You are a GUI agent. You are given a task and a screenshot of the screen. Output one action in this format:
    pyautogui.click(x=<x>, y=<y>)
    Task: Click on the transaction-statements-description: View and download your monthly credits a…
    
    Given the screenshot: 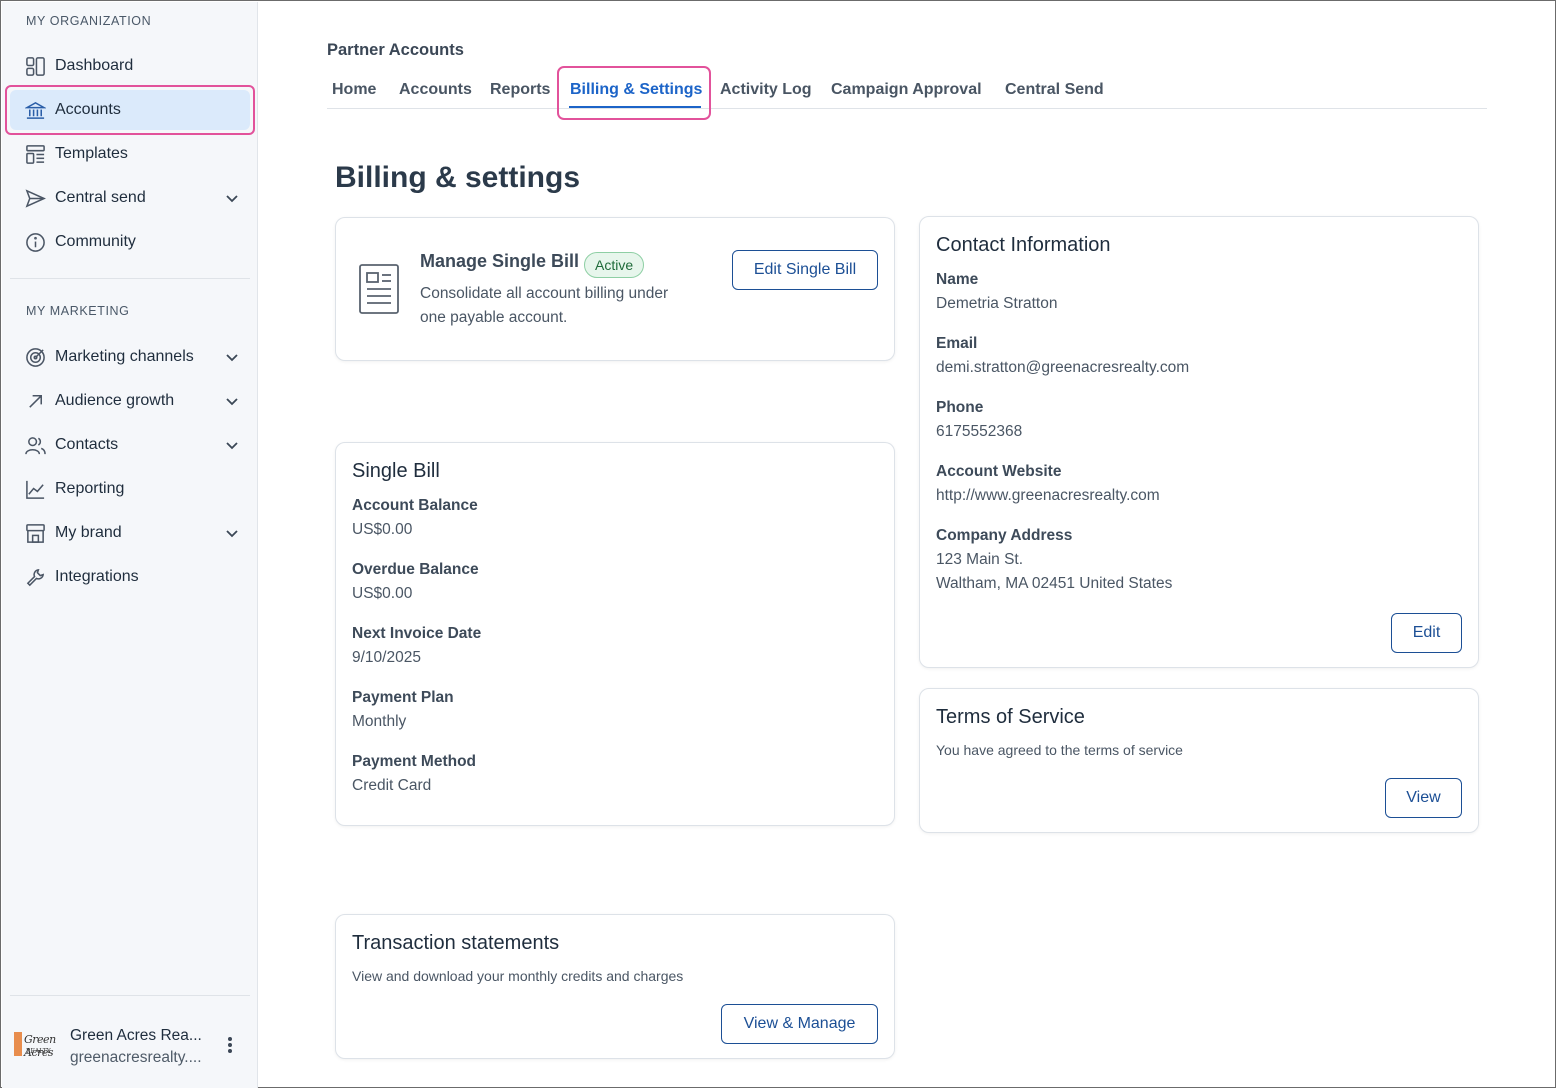 What is the action you would take?
    pyautogui.click(x=518, y=976)
    